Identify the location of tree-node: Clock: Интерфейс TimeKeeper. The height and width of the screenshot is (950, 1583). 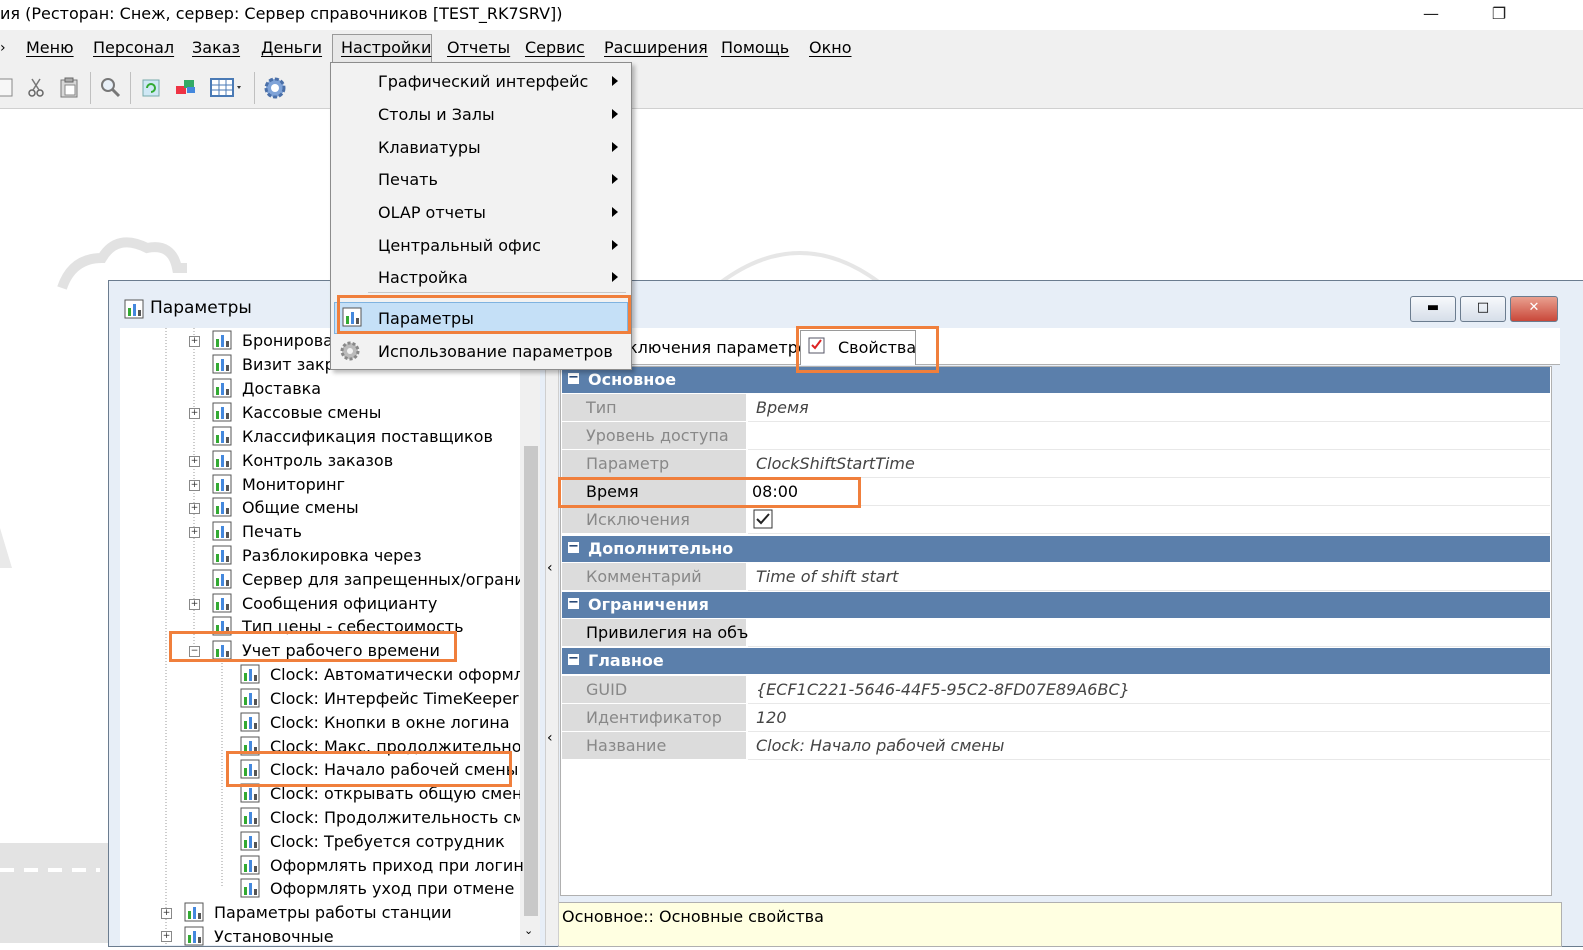
(394, 698).